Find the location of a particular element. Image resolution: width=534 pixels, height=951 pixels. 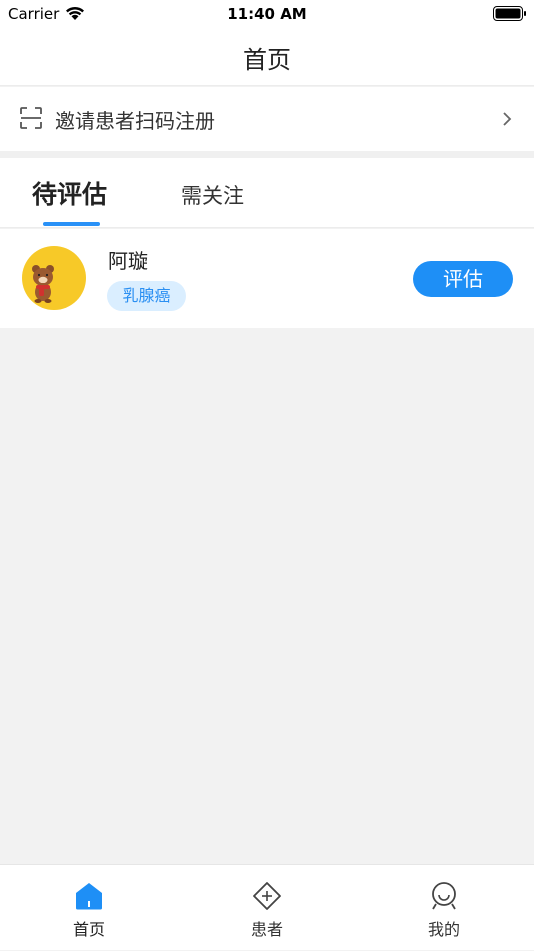

section-divider is located at coordinates (267, 154).